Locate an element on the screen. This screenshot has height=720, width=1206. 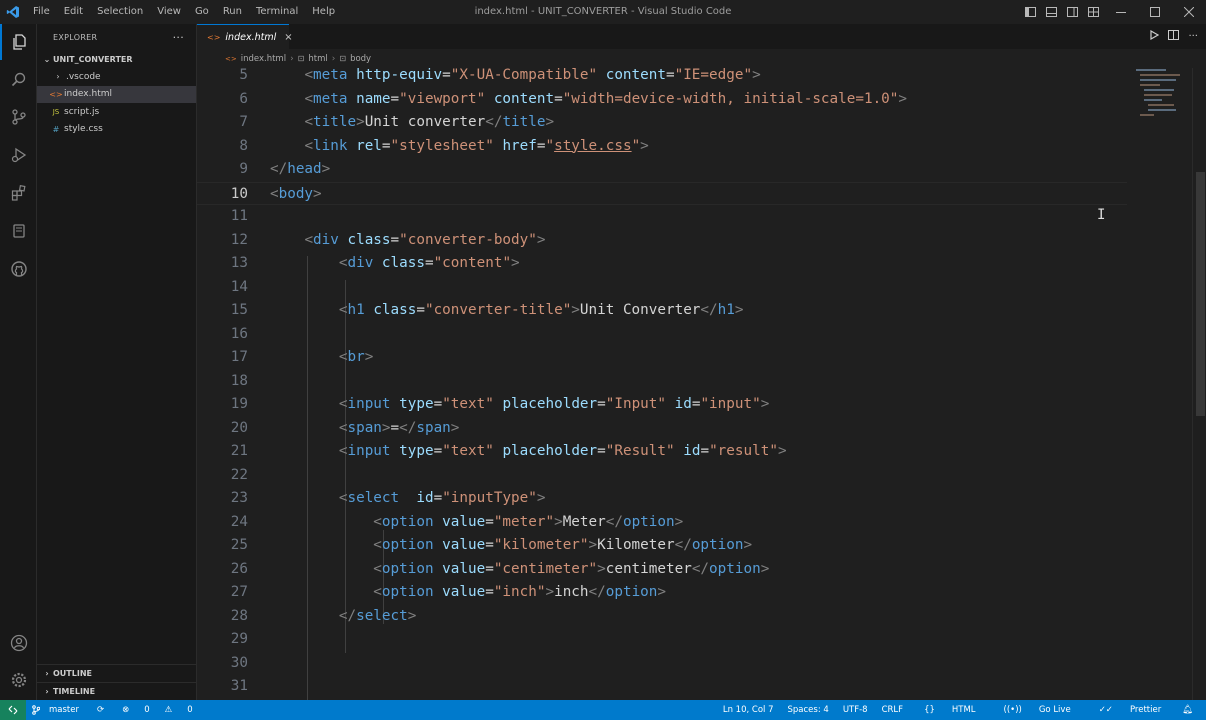
code-line: 29 is located at coordinates (662, 640).